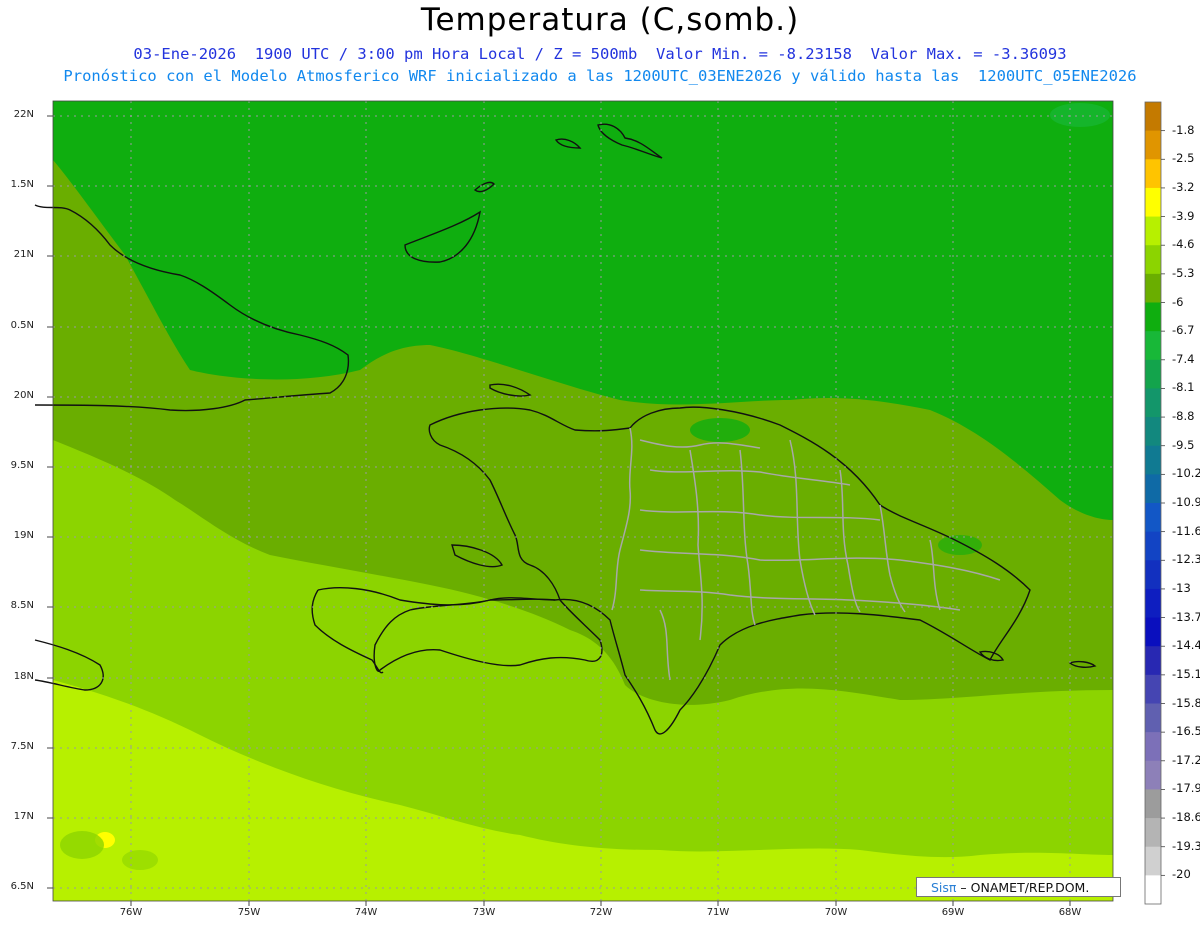 The height and width of the screenshot is (927, 1200). Describe the element at coordinates (1186, 673) in the screenshot. I see `colorbar-label: -15.1` at that location.